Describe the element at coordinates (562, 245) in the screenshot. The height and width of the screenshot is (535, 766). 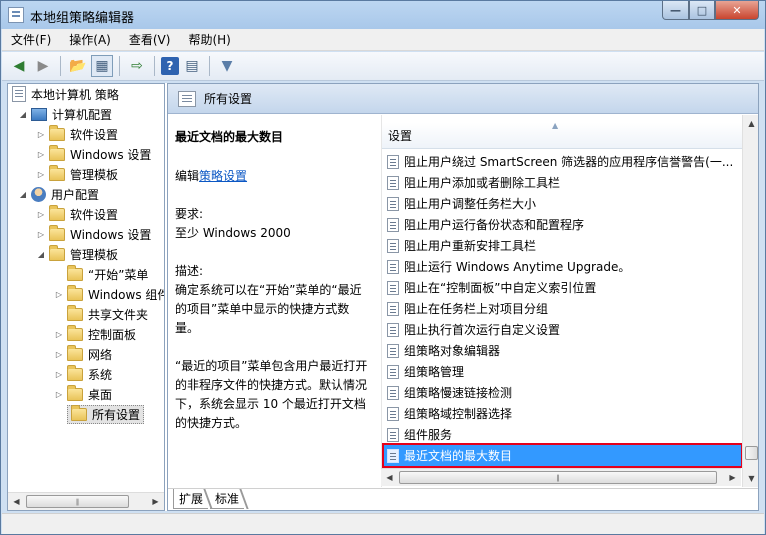
I see `list-item: 阻止用户重新安排工具栏` at that location.